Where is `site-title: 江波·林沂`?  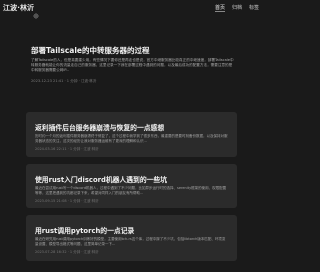
site-title: 江波·林沂 is located at coordinates (18, 8).